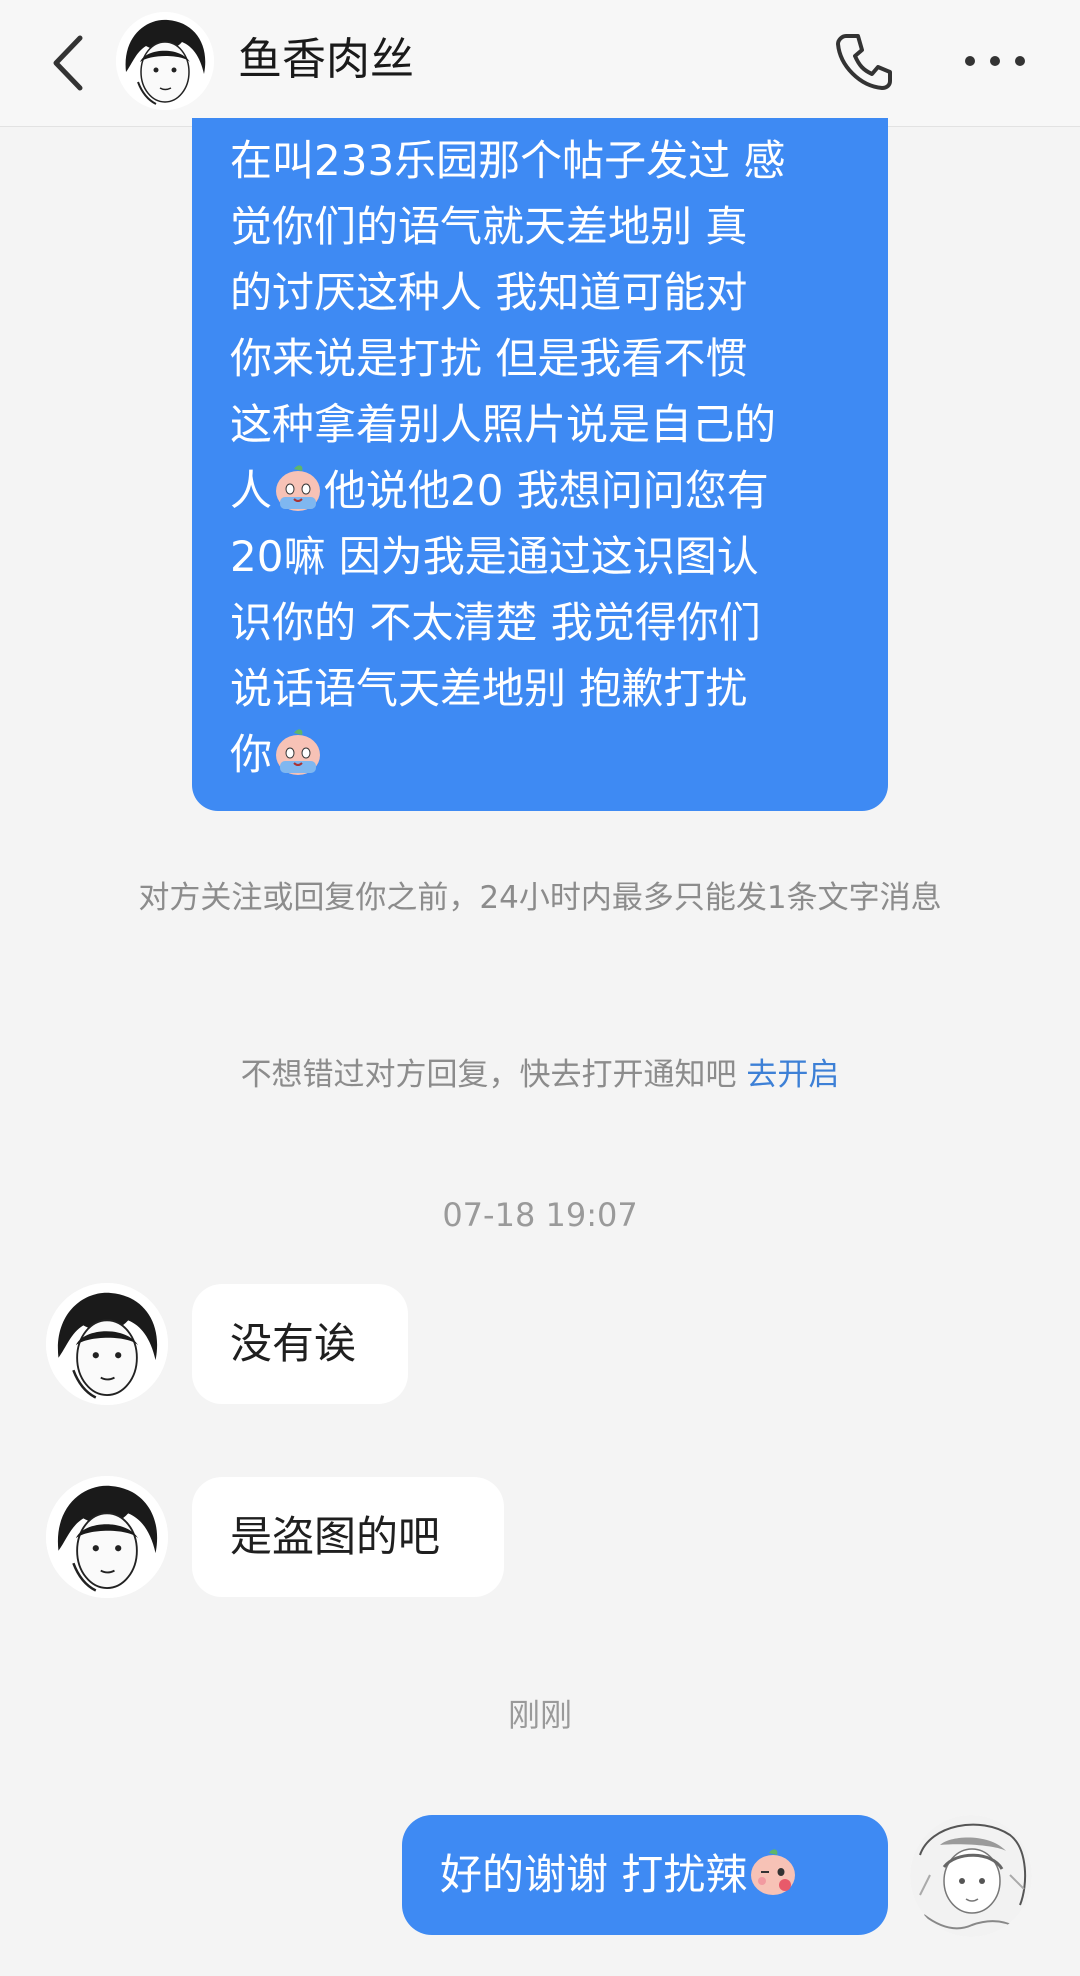 The width and height of the screenshot is (1080, 1976). Describe the element at coordinates (251, 754) in the screenshot. I see `message-text: 你` at that location.